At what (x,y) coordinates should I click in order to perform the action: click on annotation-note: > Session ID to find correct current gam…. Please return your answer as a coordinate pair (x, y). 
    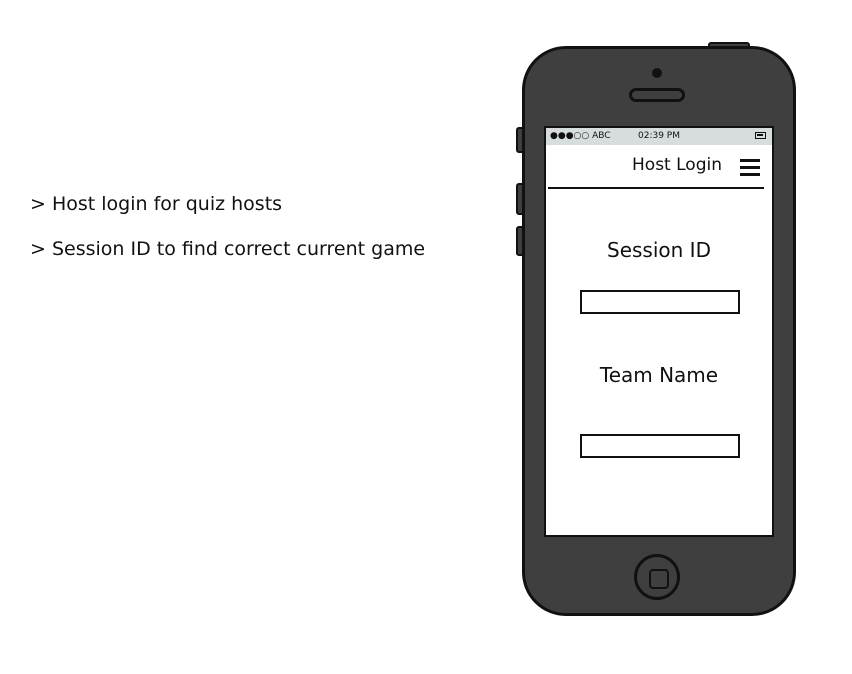
    Looking at the image, I should click on (228, 249).